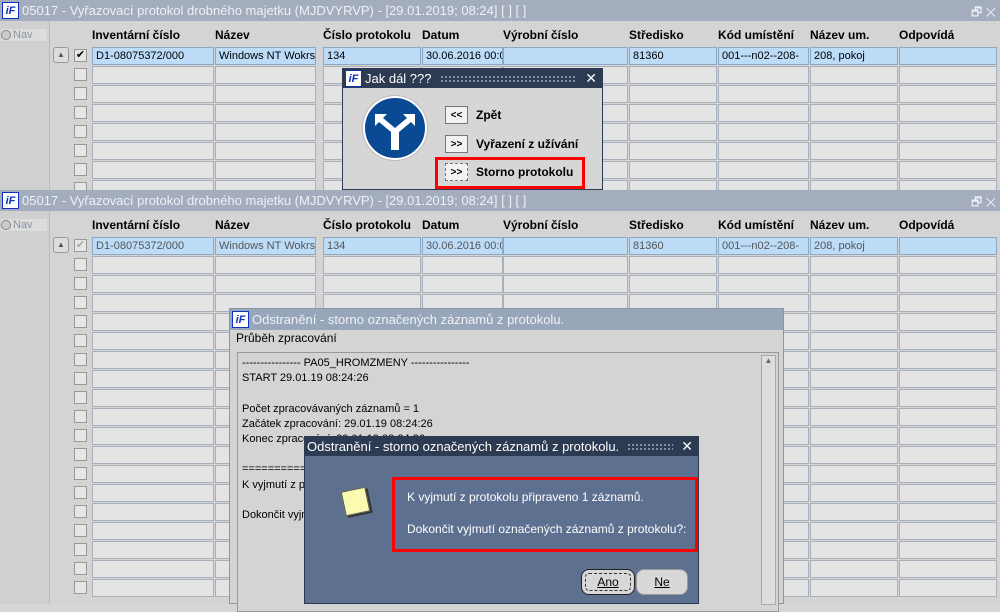 The image size is (1000, 612). I want to click on scroll-up-button: ▲, so click(61, 245).